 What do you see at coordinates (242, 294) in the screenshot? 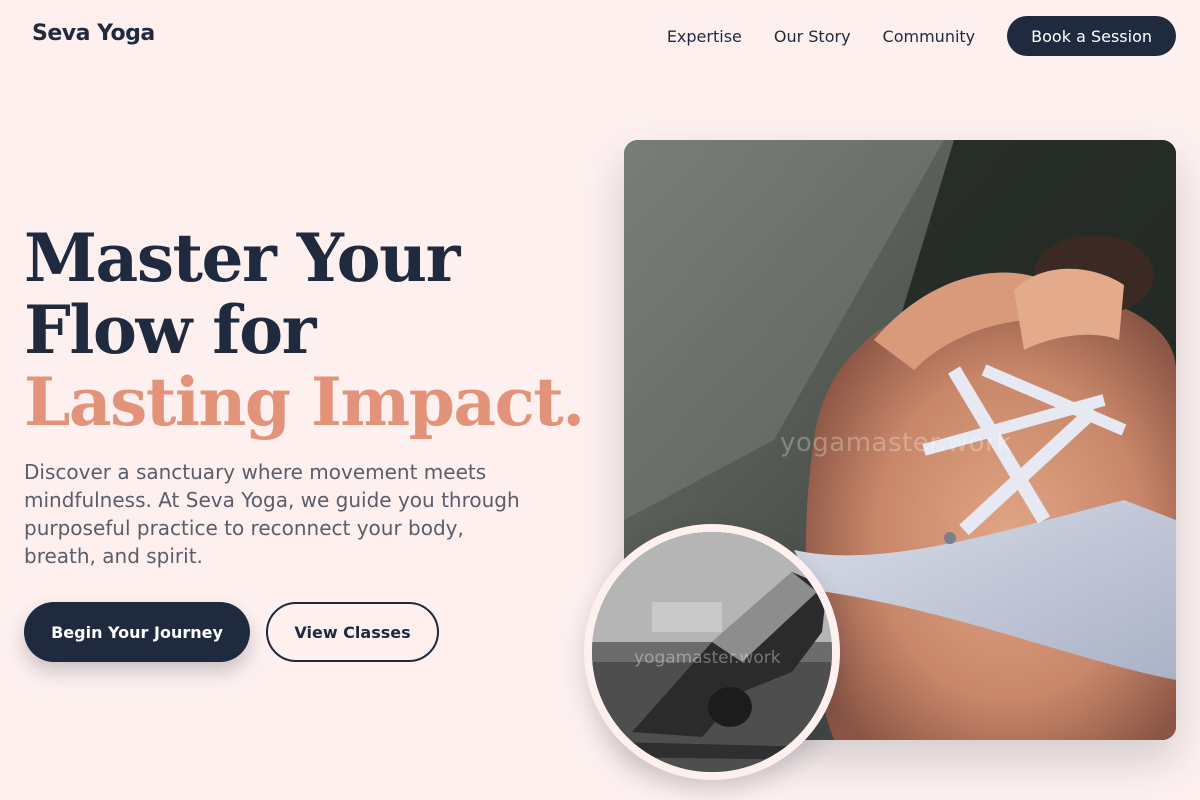
I see `headline-main: Master Your Flow for` at bounding box center [242, 294].